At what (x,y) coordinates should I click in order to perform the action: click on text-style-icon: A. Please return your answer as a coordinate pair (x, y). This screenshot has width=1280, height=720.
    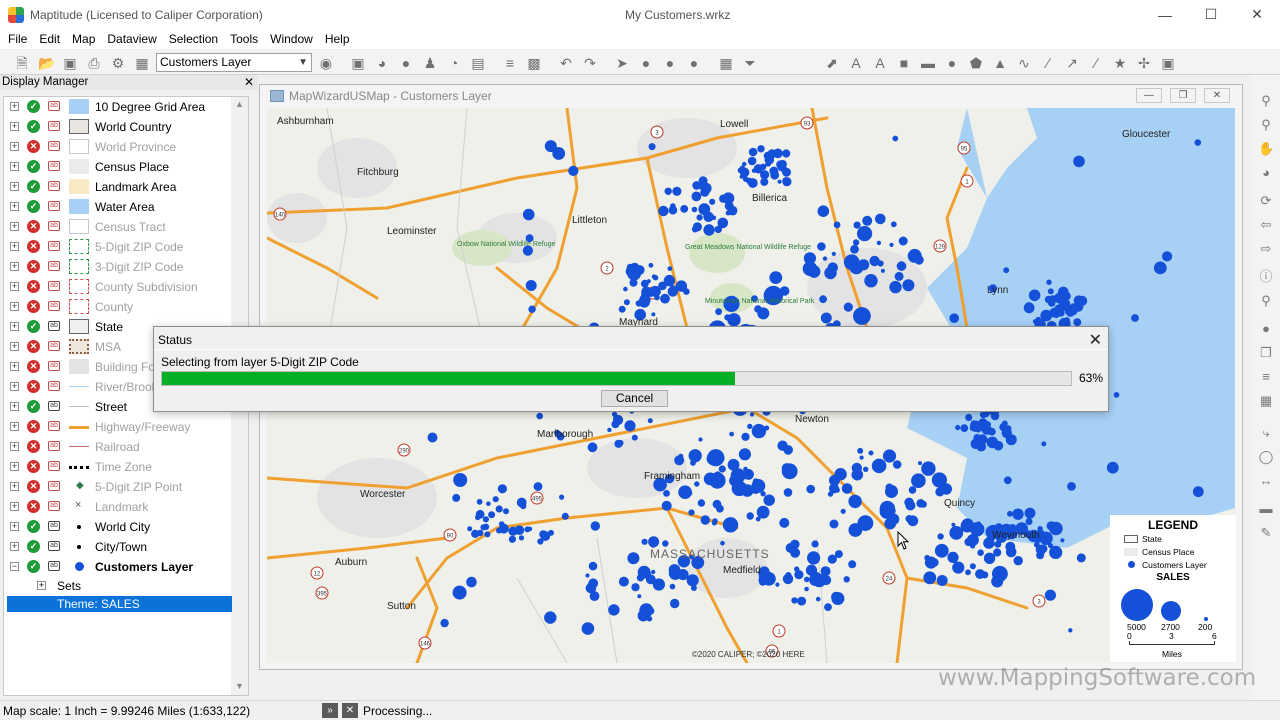
    Looking at the image, I should click on (880, 63).